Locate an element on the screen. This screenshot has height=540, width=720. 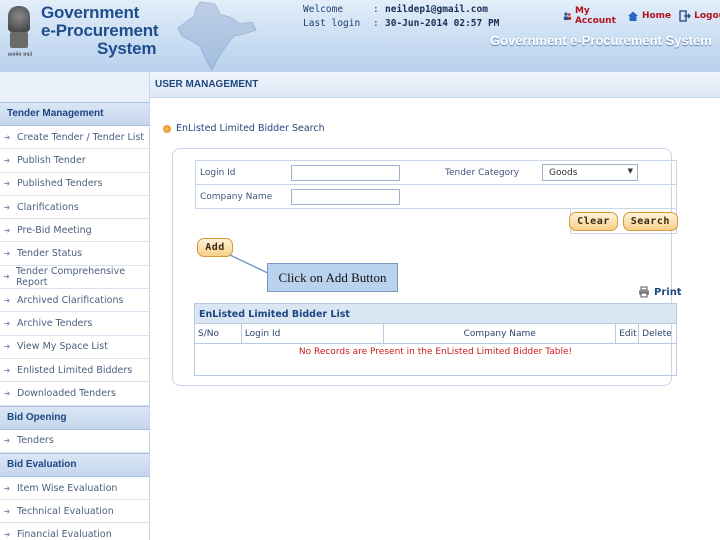
sidebar-item: ➜ Publish Tender is located at coordinates (74, 161).